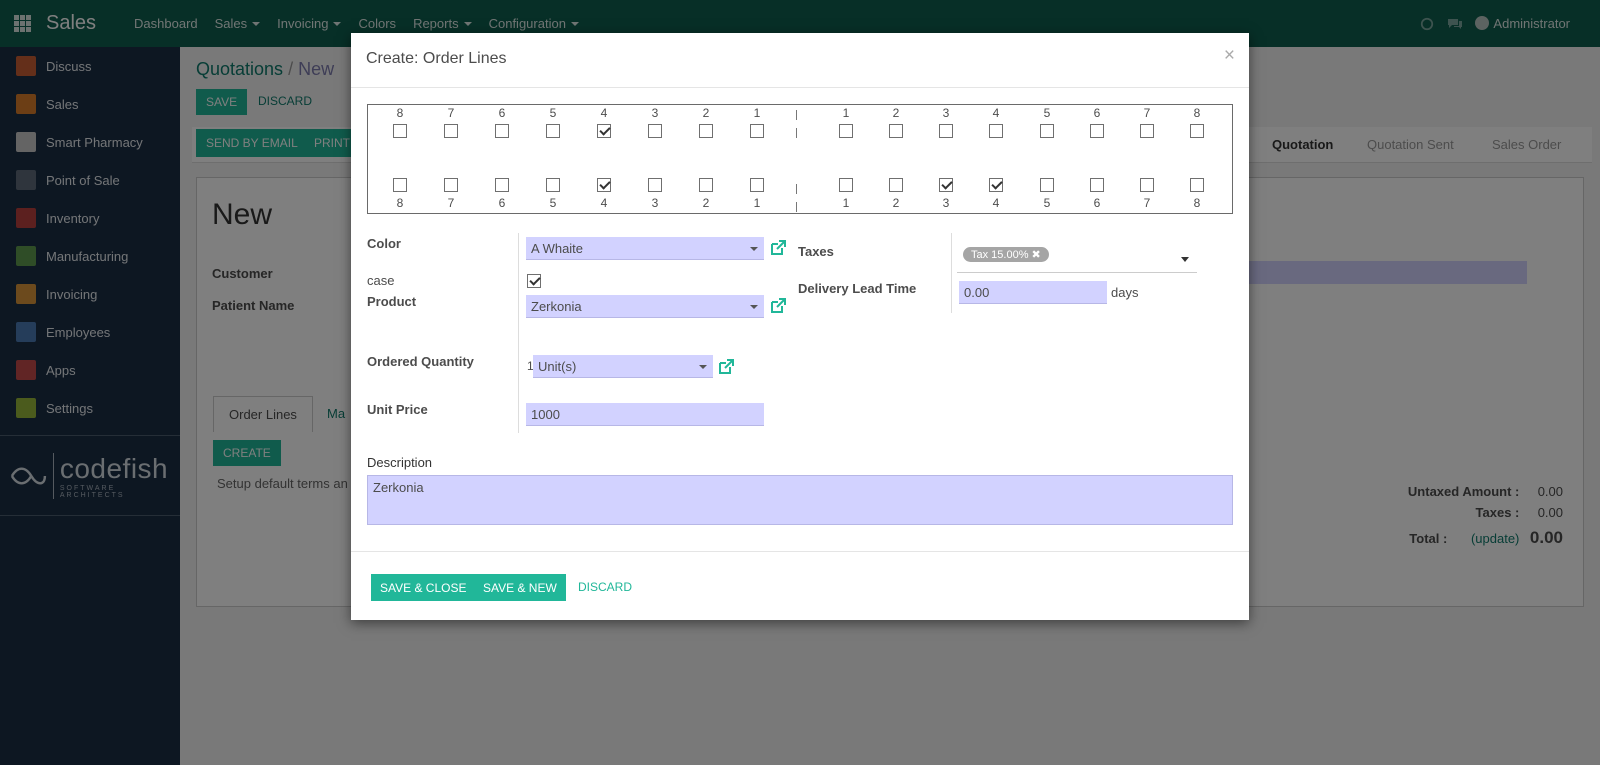 Image resolution: width=1600 pixels, height=765 pixels. I want to click on lead-time-unit: days, so click(1125, 292).